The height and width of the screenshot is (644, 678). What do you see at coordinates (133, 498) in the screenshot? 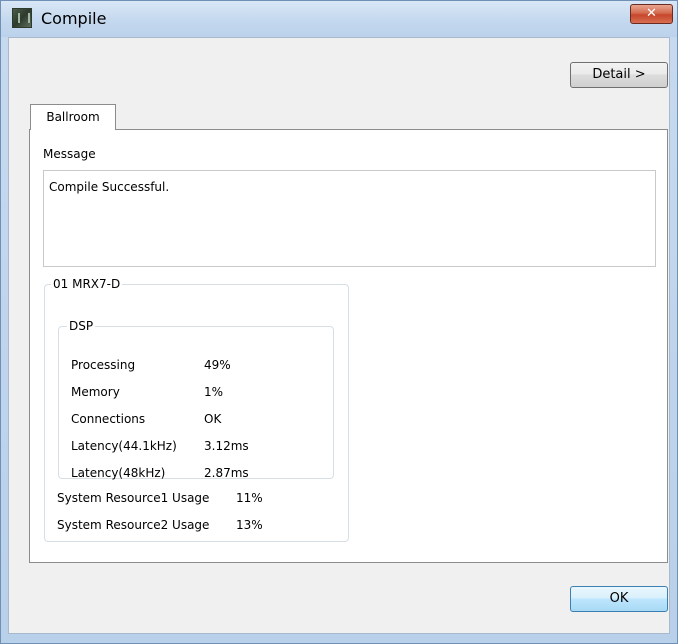
I see `system-resource1-label: System Resource1 Usage` at bounding box center [133, 498].